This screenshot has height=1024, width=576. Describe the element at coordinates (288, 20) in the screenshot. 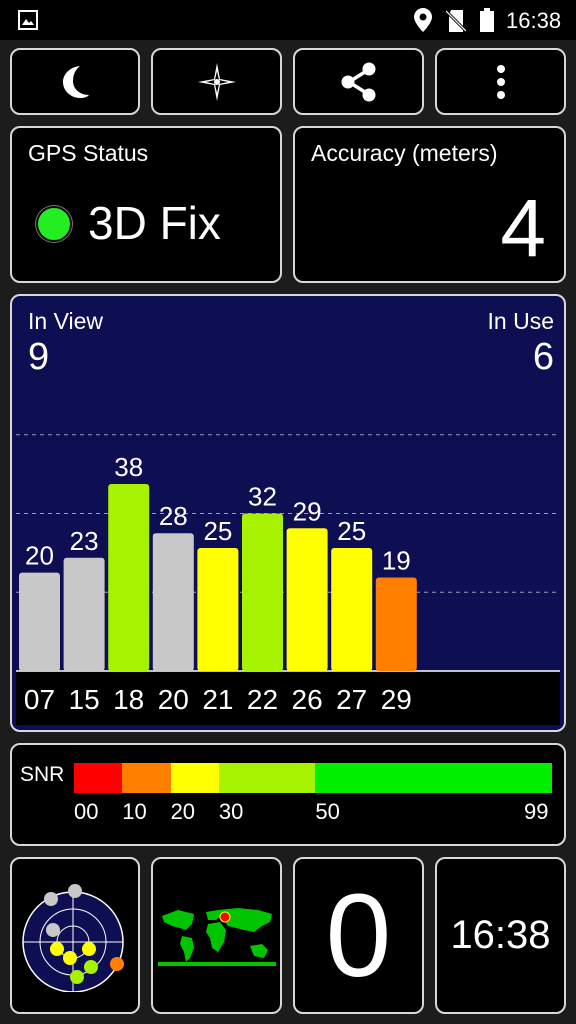

I see `status-bar: 16:38` at that location.